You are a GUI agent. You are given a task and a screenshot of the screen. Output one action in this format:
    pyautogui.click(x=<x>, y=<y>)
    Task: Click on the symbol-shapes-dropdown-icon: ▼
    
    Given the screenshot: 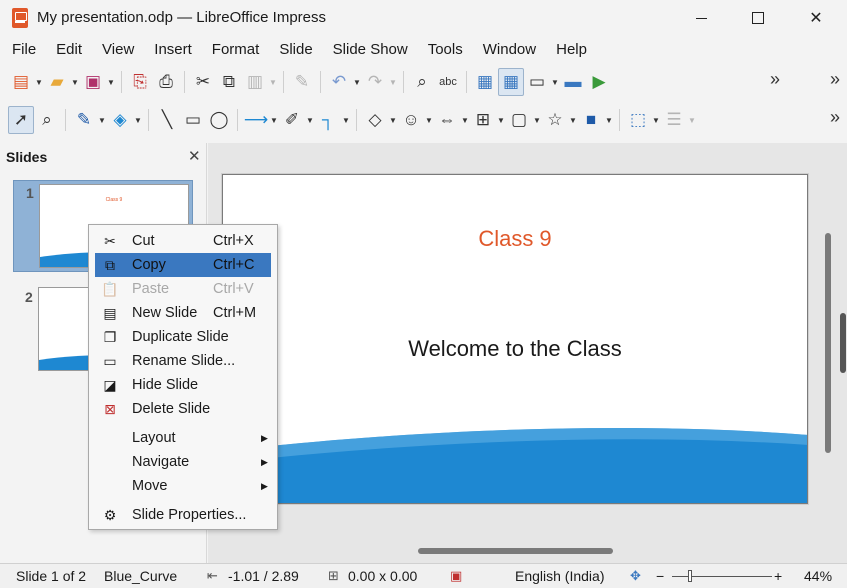 What is the action you would take?
    pyautogui.click(x=429, y=120)
    